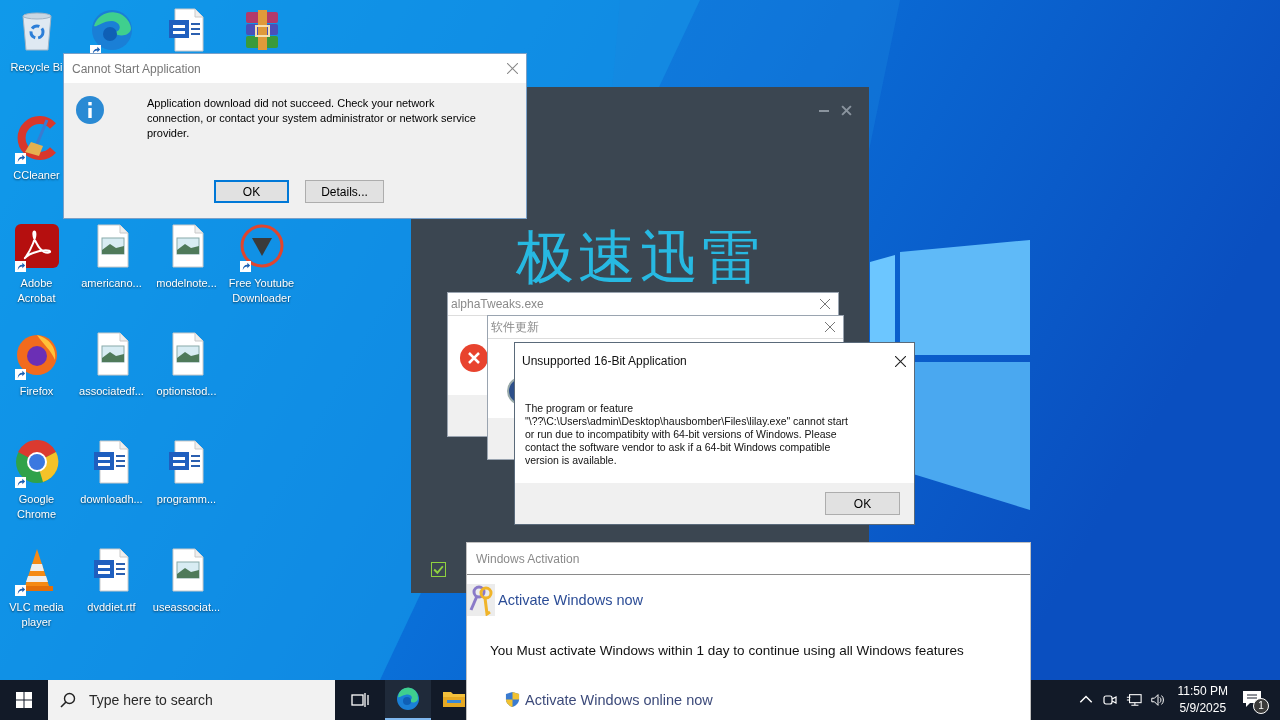  Describe the element at coordinates (528, 558) in the screenshot. I see `window-title: Windows Activation` at that location.